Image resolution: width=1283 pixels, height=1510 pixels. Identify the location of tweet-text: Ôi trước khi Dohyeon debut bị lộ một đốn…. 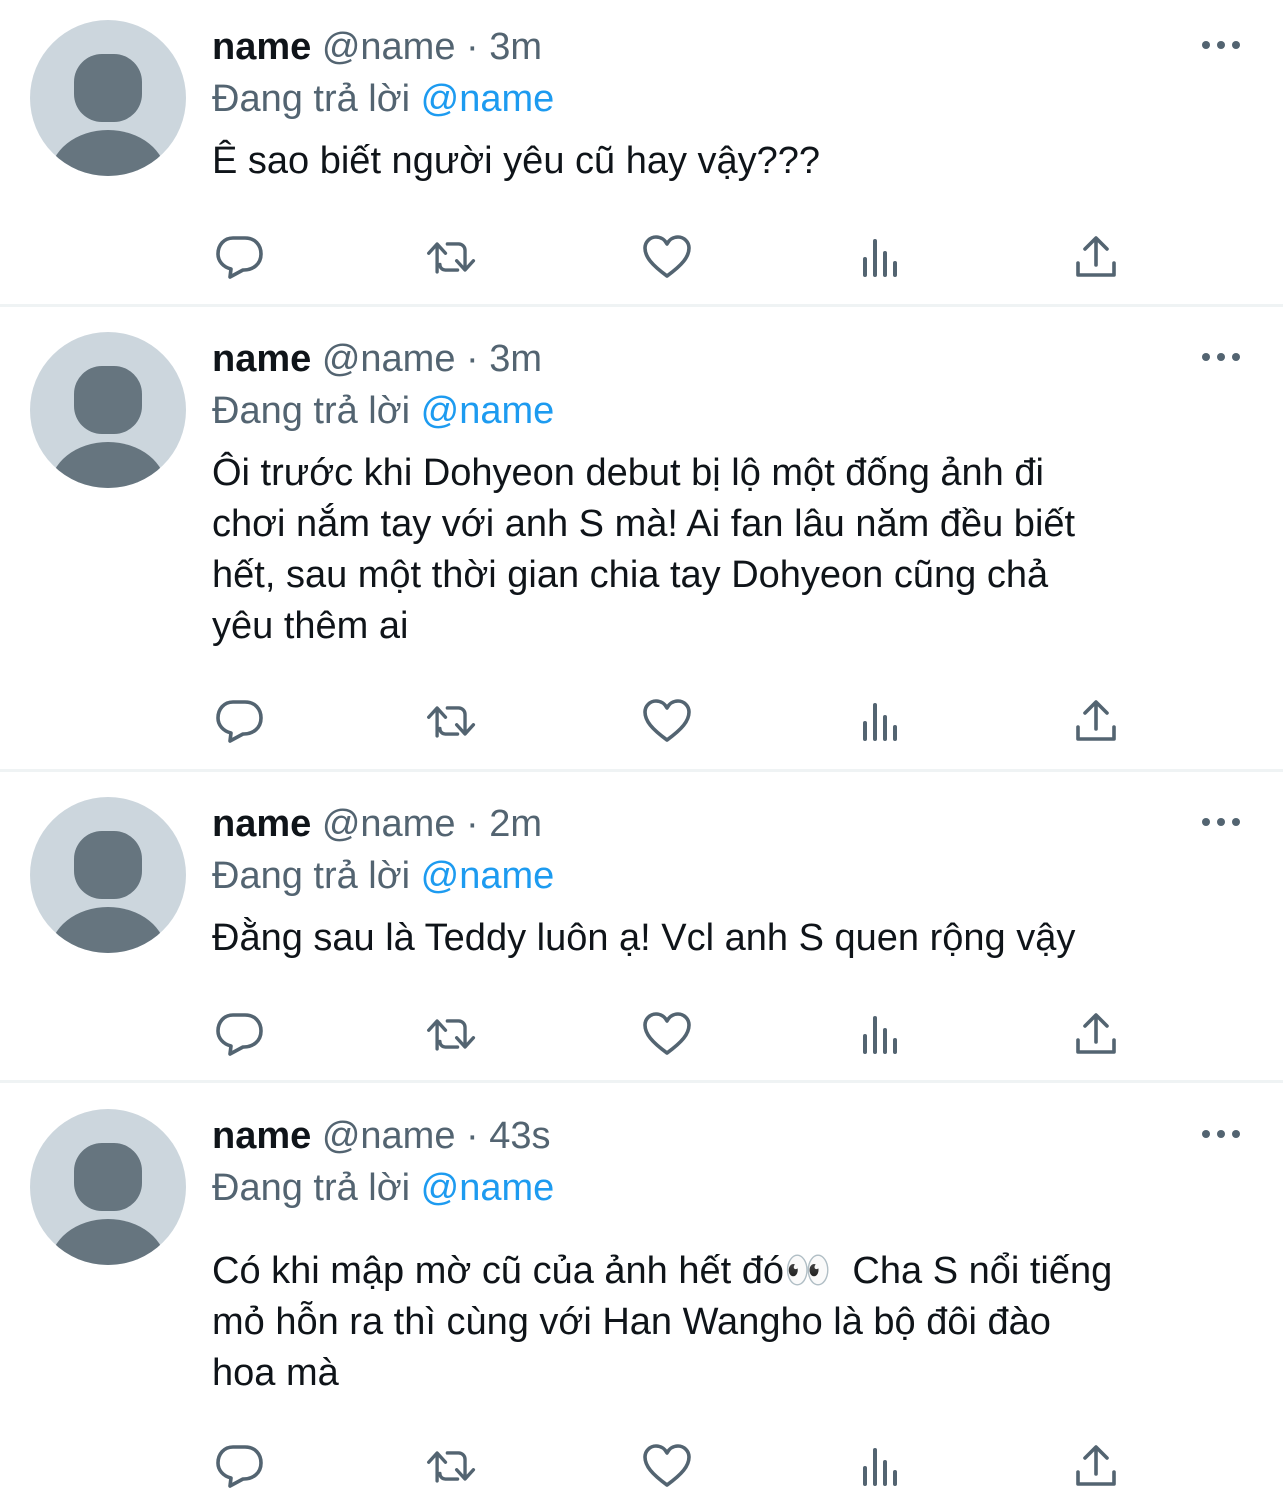
(644, 549).